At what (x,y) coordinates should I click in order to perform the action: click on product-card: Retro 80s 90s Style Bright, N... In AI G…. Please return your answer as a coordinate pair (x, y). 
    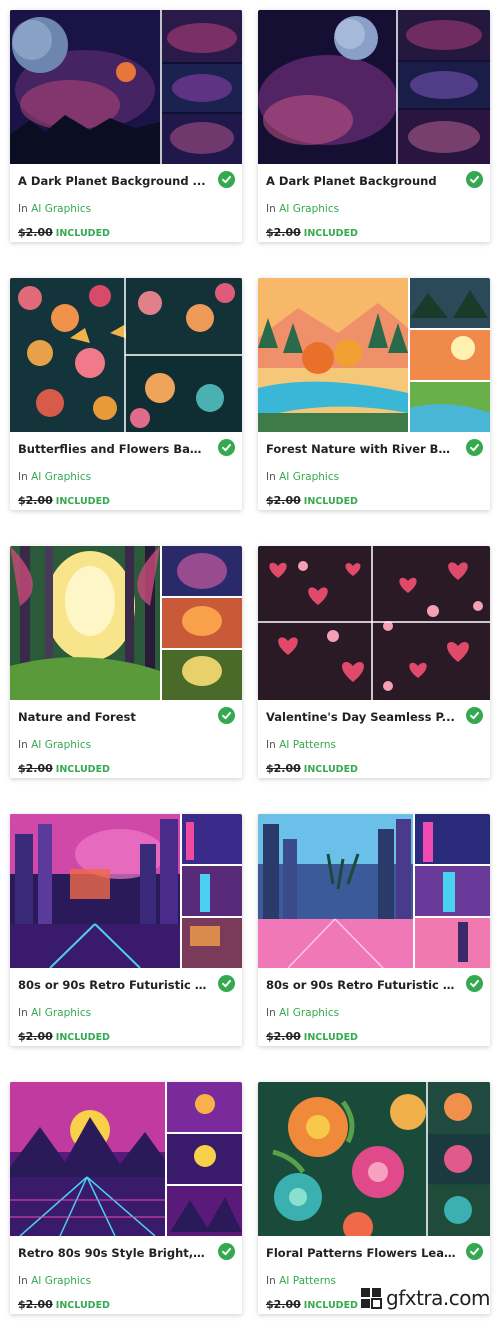
    Looking at the image, I should click on (126, 1198).